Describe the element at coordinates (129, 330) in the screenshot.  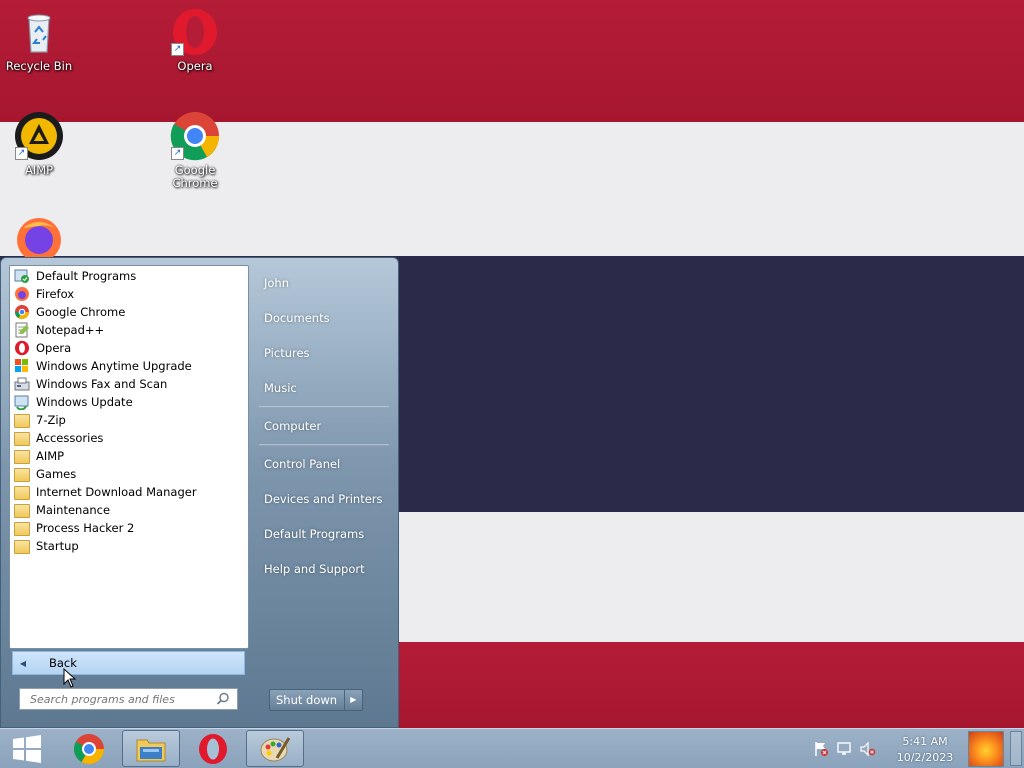
I see `program-item-notepad-plus-plus: Notepad++` at that location.